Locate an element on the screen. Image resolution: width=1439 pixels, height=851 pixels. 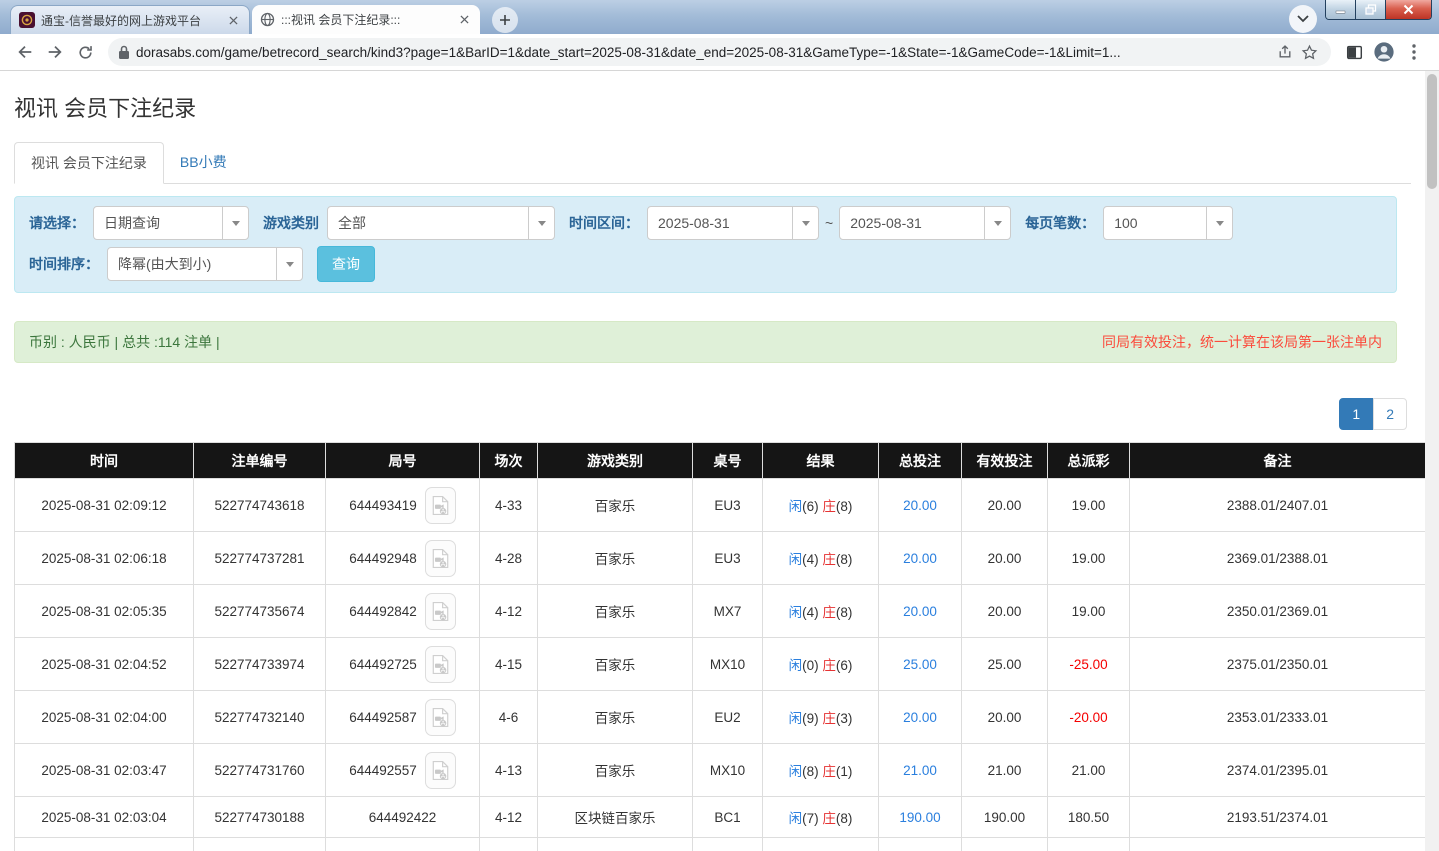
minimize-button is located at coordinates (1341, 9).